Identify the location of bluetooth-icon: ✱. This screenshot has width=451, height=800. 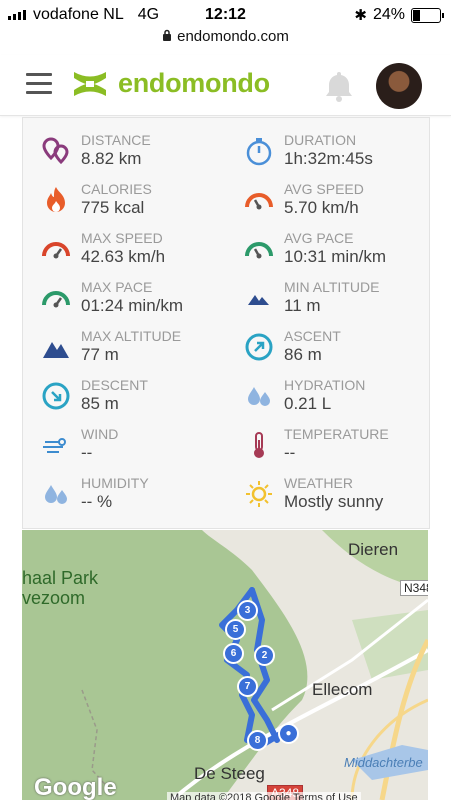
(360, 15).